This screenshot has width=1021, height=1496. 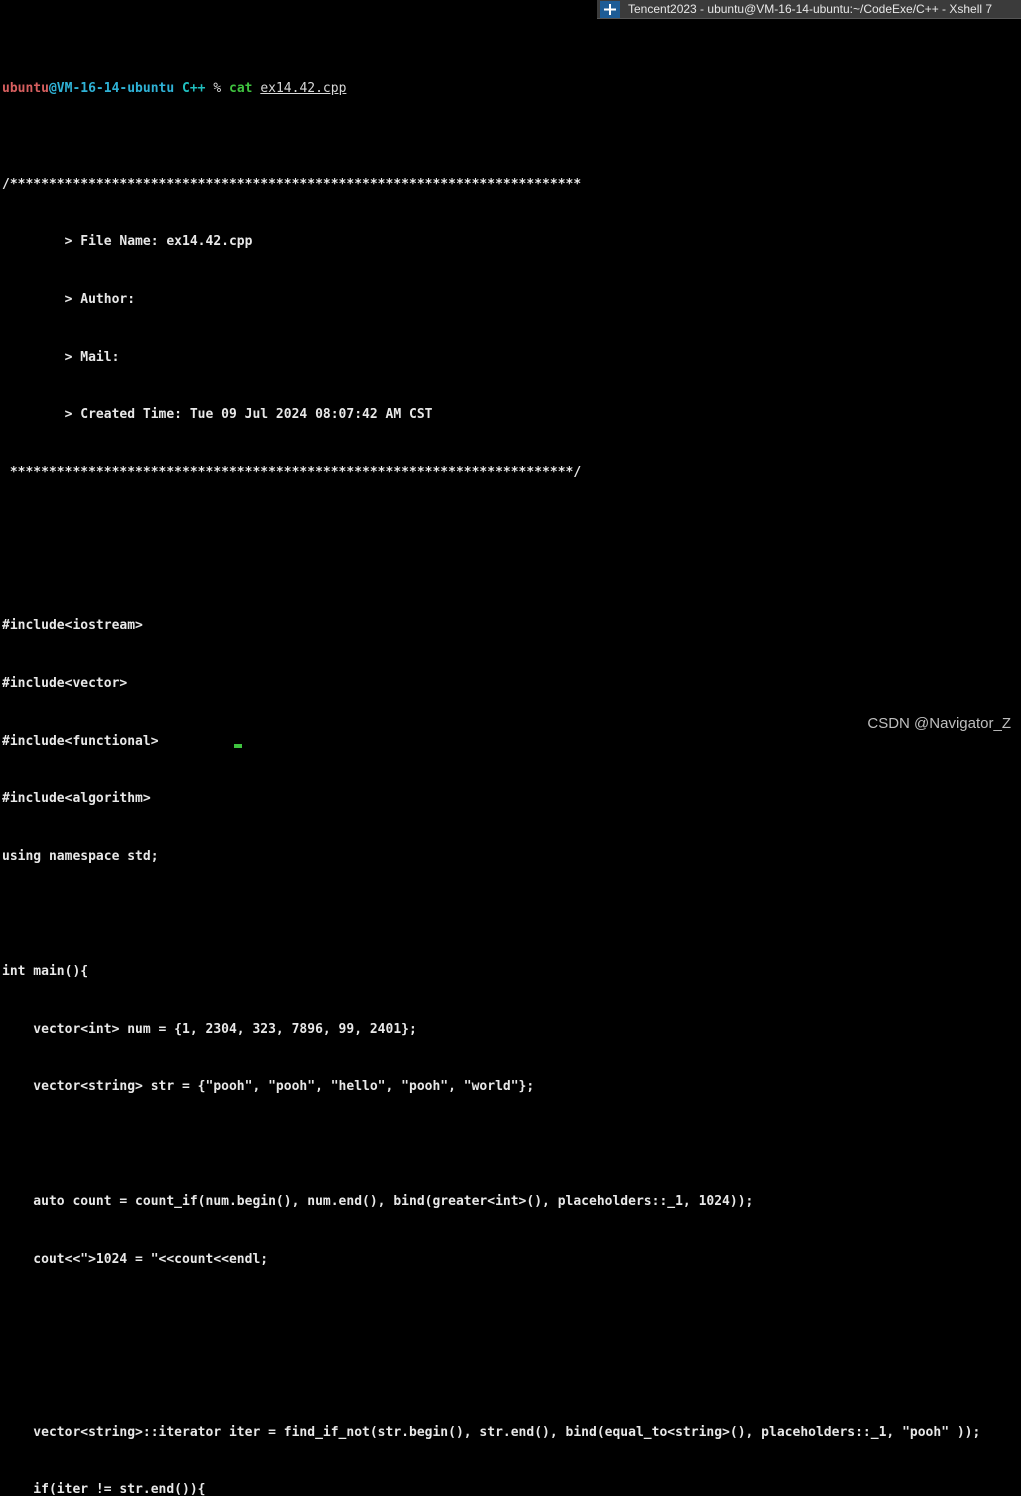 What do you see at coordinates (610, 9) in the screenshot?
I see `xshell-app-icon` at bounding box center [610, 9].